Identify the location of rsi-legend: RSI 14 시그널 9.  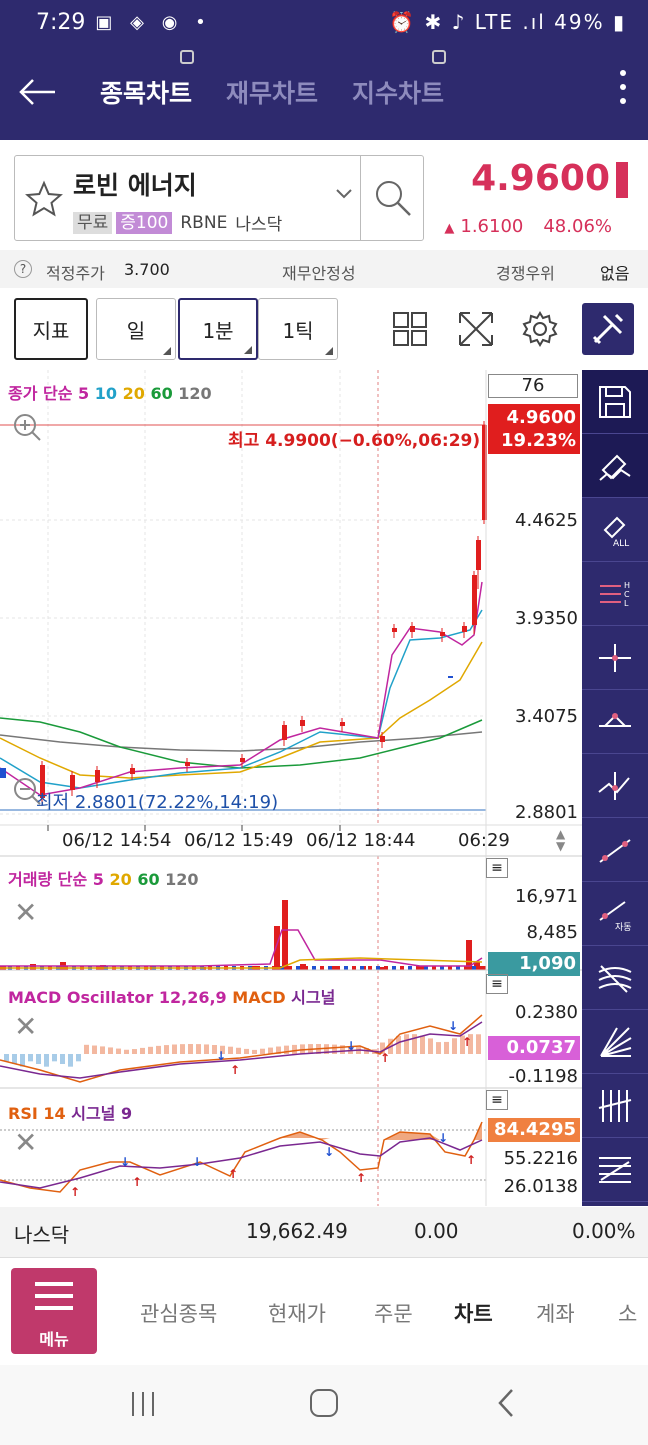
(70, 1112).